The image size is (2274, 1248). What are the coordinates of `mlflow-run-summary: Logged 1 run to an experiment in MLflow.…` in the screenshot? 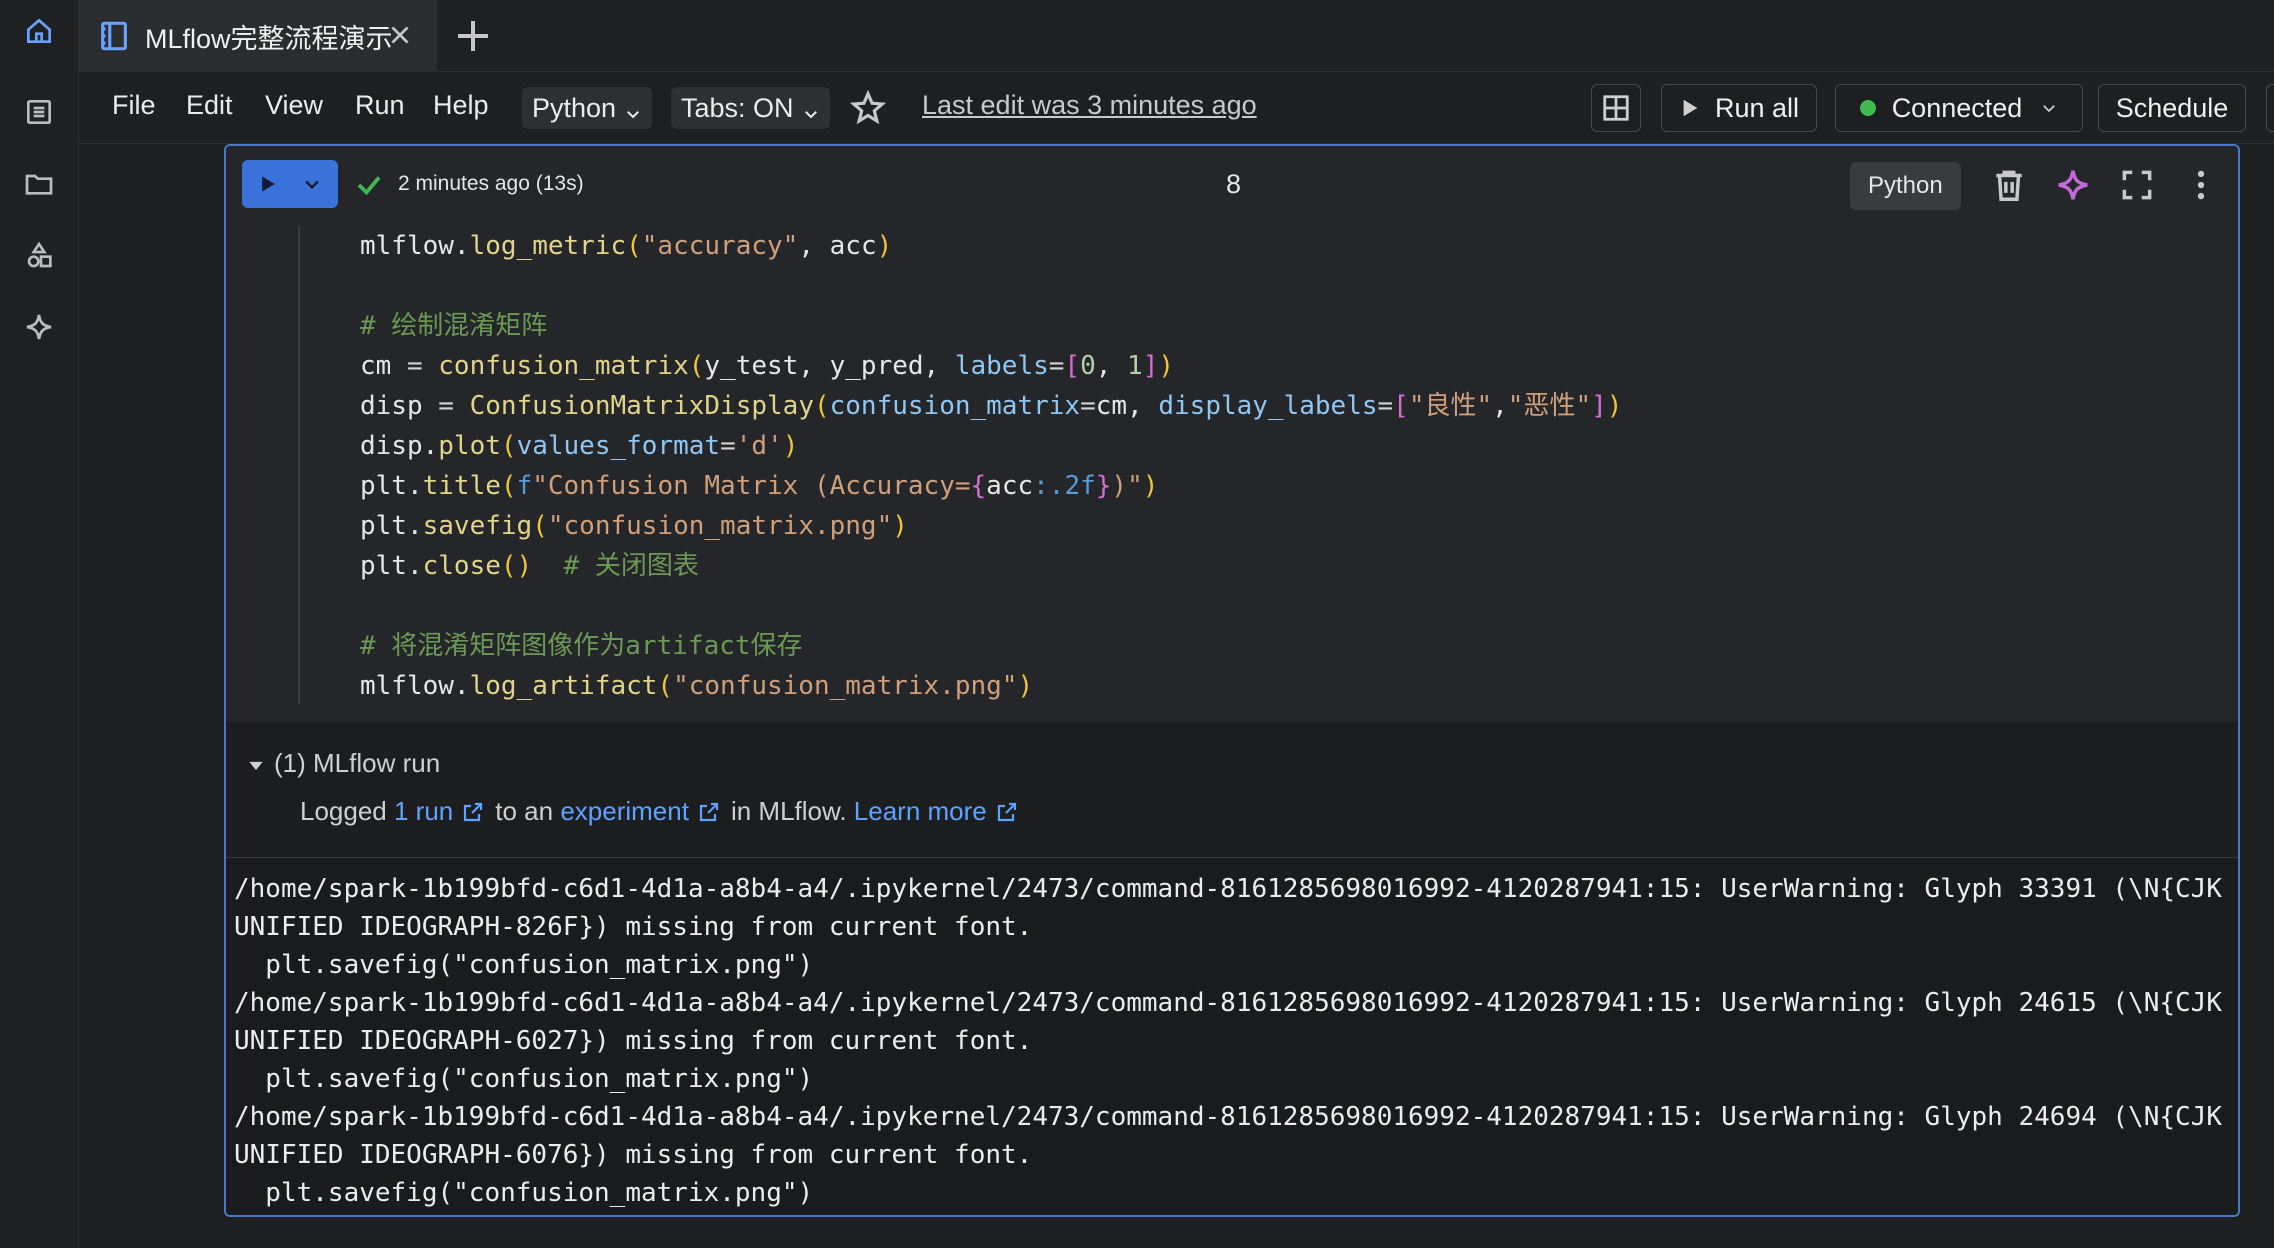 It's located at (664, 811).